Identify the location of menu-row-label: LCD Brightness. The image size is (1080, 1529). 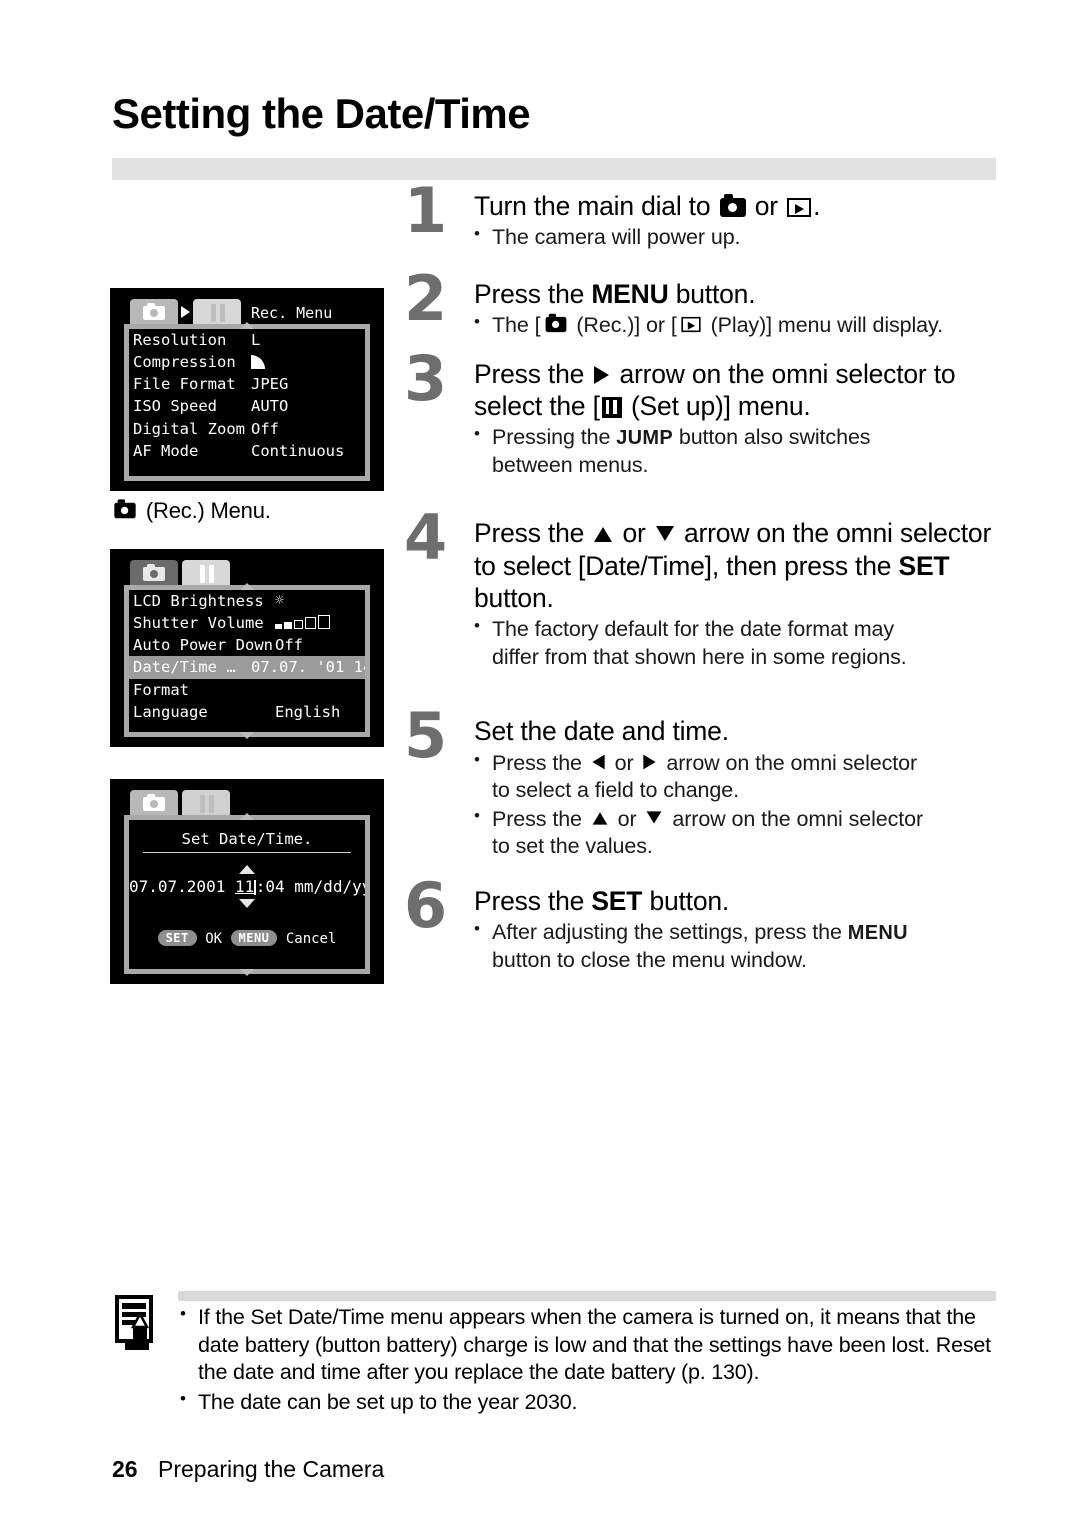
(198, 601).